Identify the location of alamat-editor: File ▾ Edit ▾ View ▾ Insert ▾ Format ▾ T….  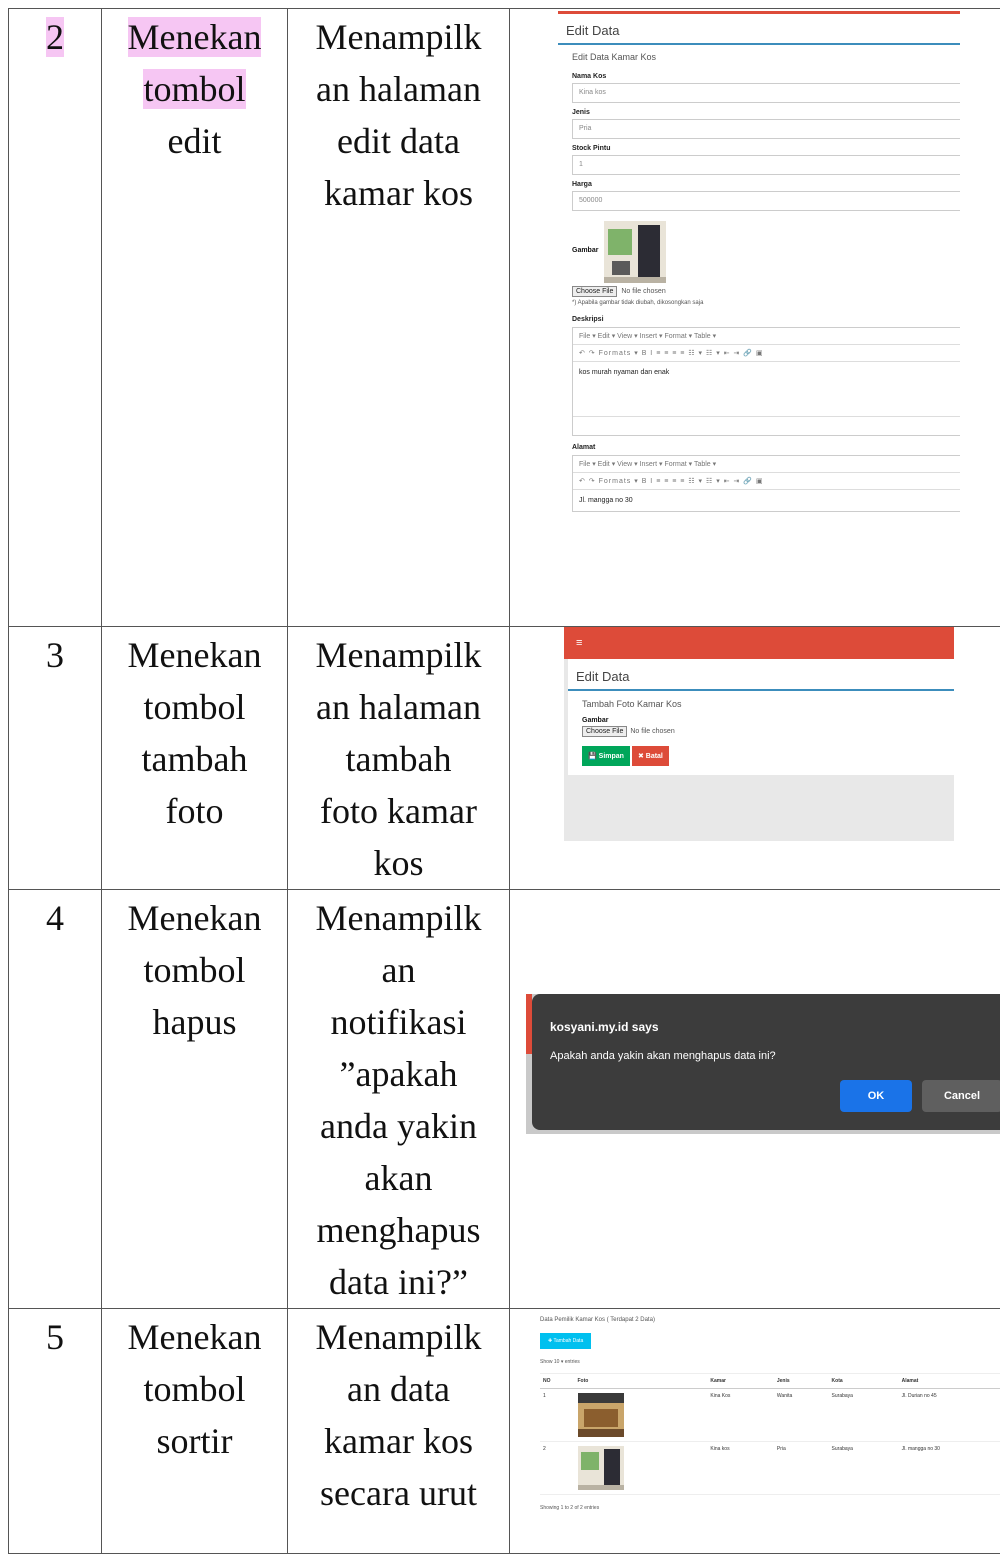
(766, 483).